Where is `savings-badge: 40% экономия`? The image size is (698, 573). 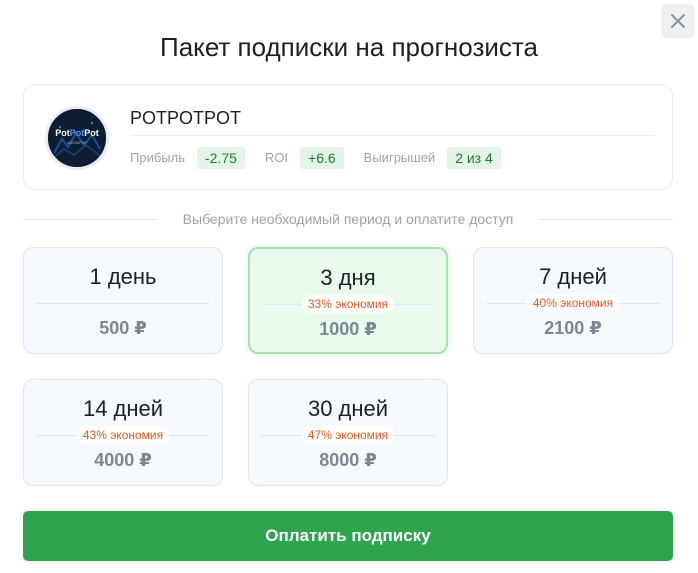
savings-badge: 40% экономия is located at coordinates (573, 303).